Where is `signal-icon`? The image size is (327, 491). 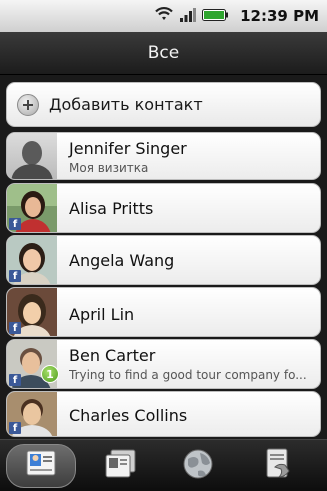
signal-icon is located at coordinates (188, 16).